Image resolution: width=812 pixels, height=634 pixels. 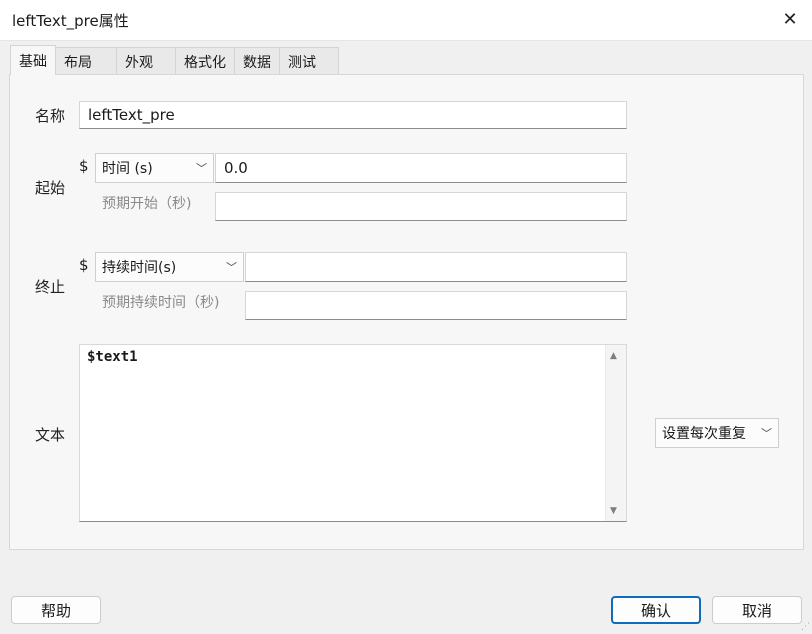 What do you see at coordinates (615, 433) in the screenshot?
I see `vertical-scrollbar: ▲ ▼` at bounding box center [615, 433].